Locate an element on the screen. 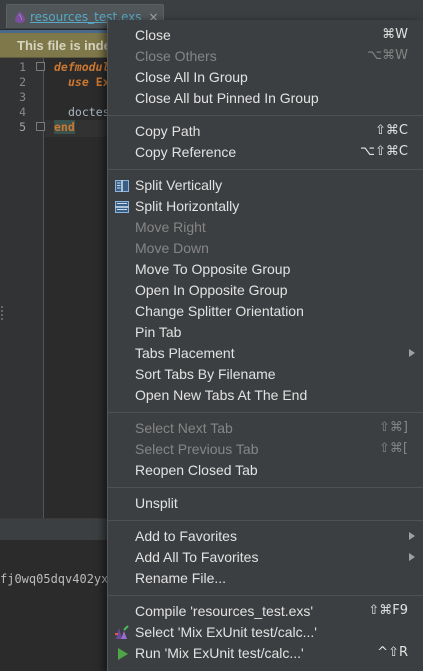  line-number: 5 is located at coordinates (22, 127).